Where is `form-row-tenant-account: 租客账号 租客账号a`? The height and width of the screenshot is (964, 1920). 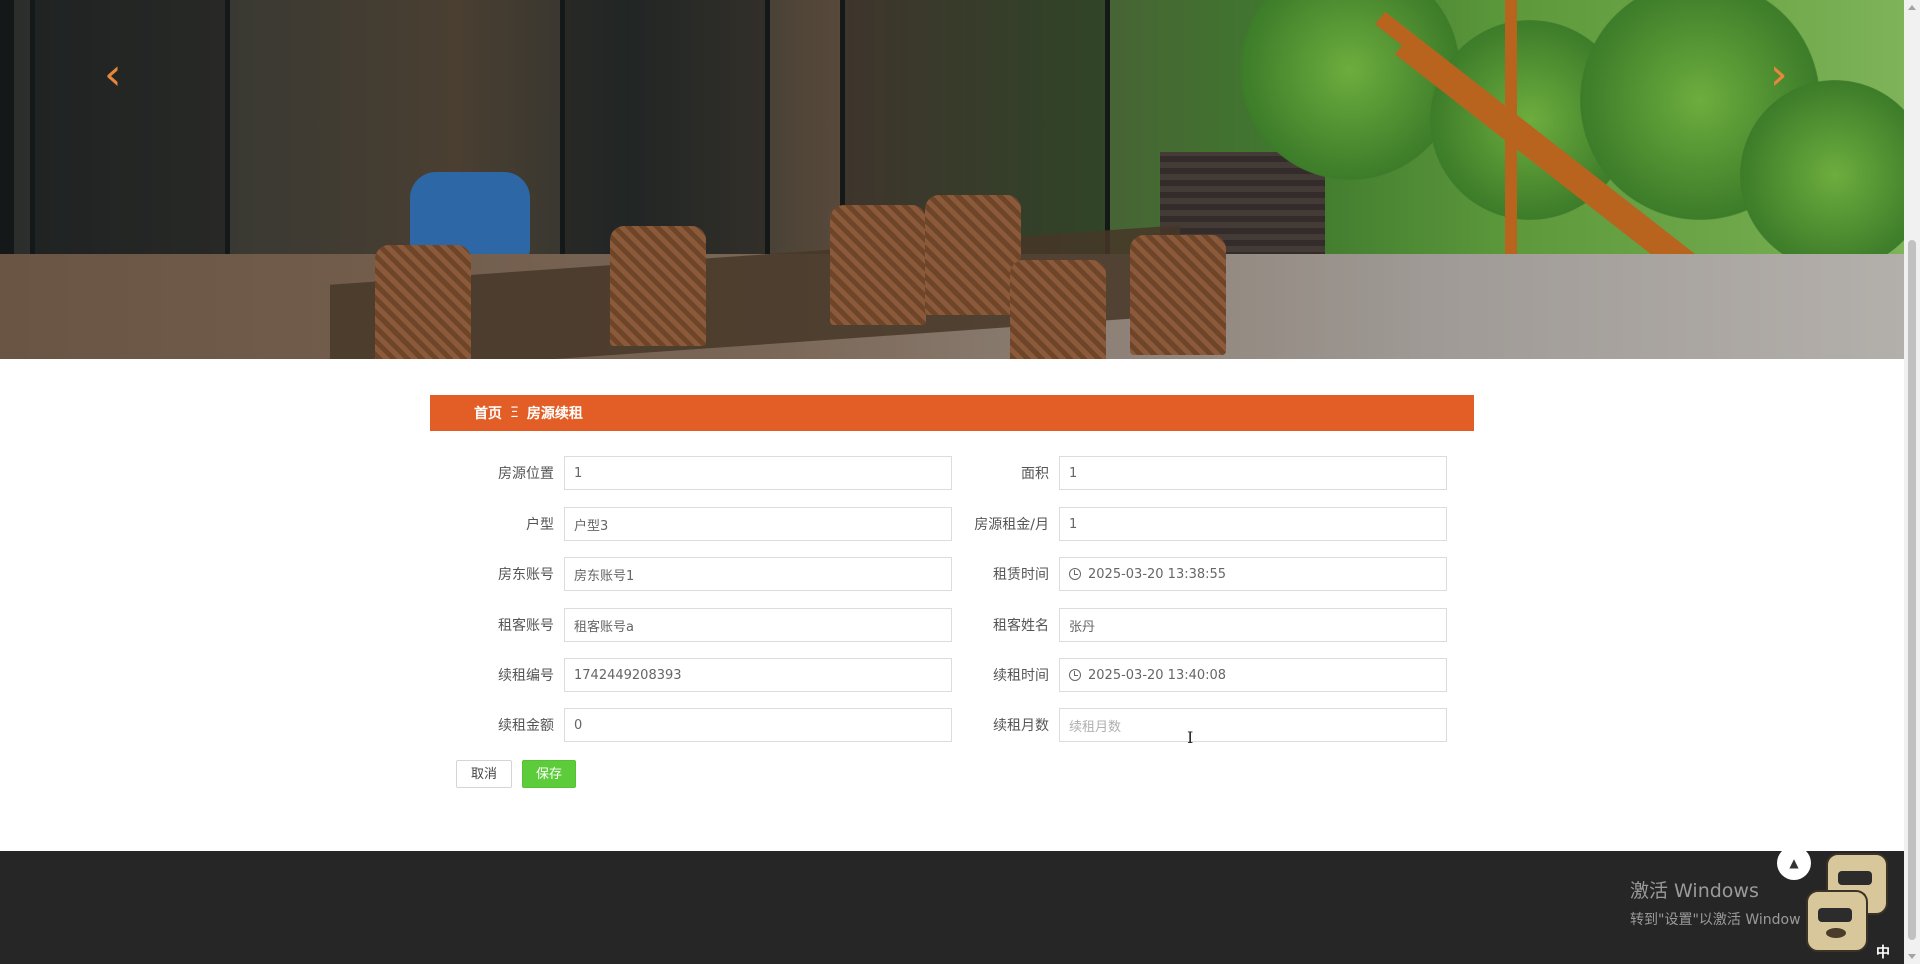
form-row-tenant-account: 租客账号 租客账号a is located at coordinates (693, 625).